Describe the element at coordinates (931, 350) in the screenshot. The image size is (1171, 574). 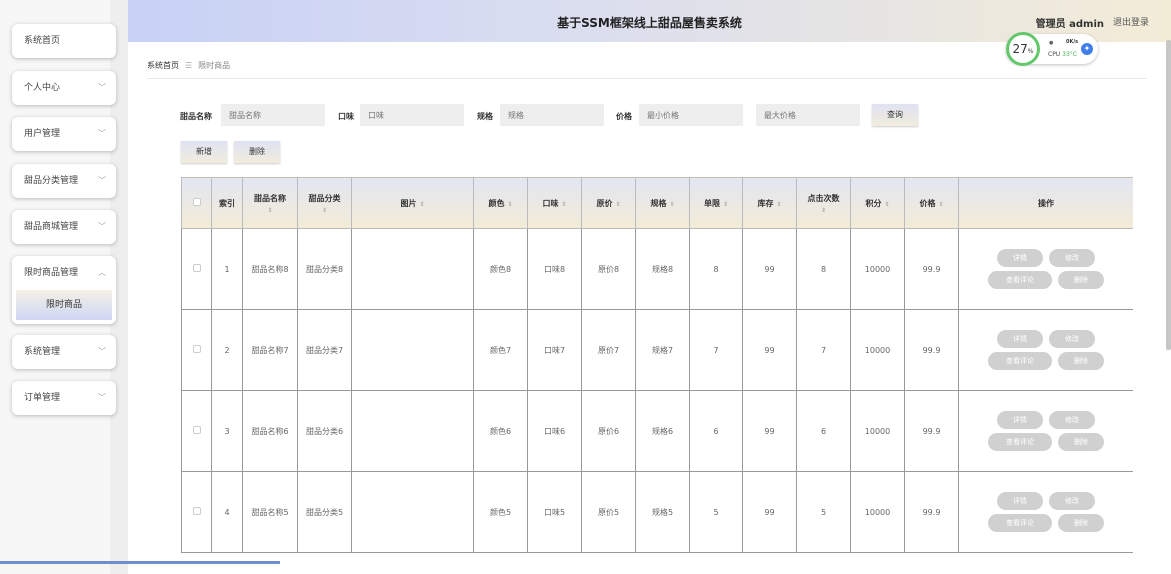
I see `cell-price: 99.9` at that location.